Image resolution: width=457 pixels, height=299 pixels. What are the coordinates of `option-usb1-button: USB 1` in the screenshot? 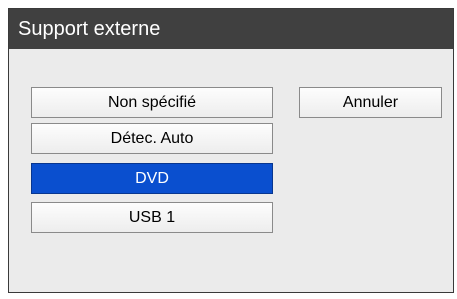 It's located at (152, 217).